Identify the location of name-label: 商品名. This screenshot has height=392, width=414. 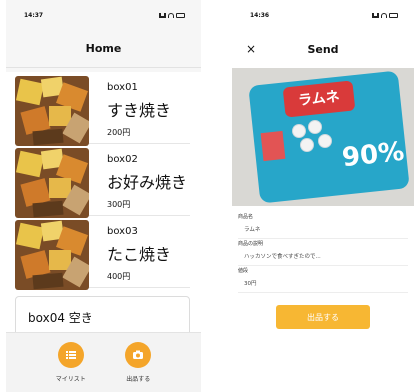
(246, 217).